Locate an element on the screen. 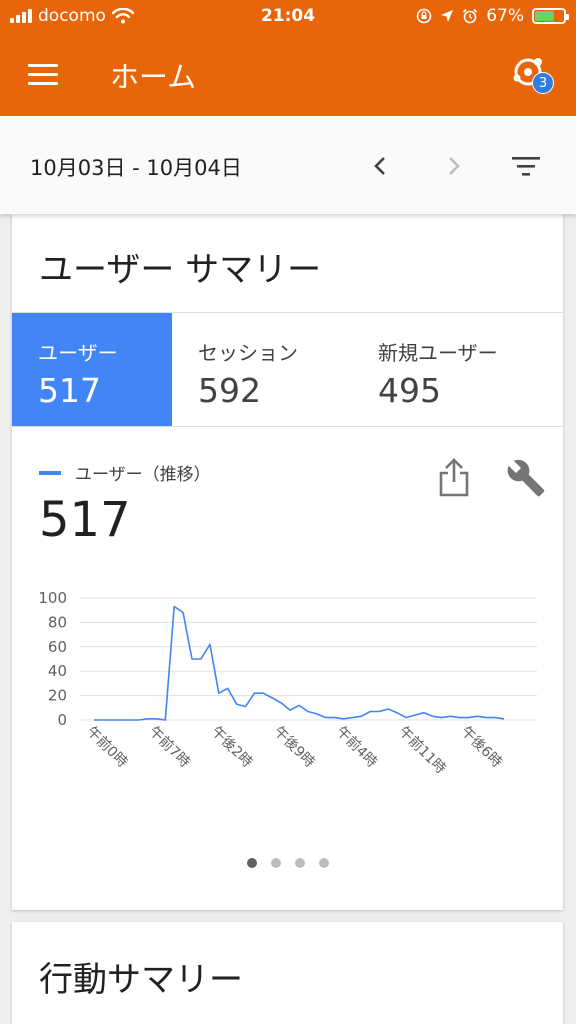 The image size is (576, 1024). menu-icon is located at coordinates (43, 75).